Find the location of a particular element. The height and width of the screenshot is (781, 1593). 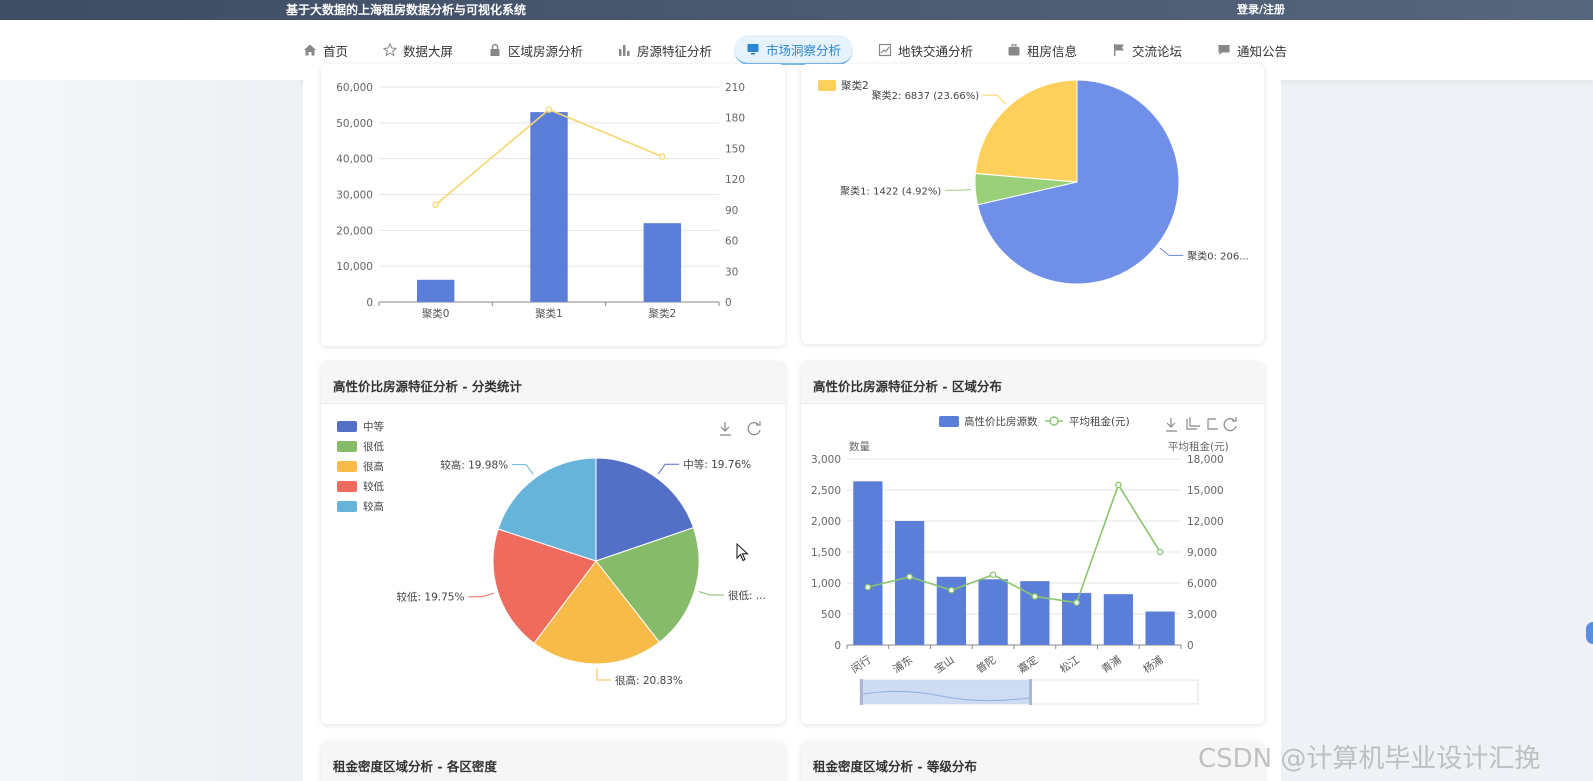

y-right-tick-label: 6,000 is located at coordinates (1202, 584).